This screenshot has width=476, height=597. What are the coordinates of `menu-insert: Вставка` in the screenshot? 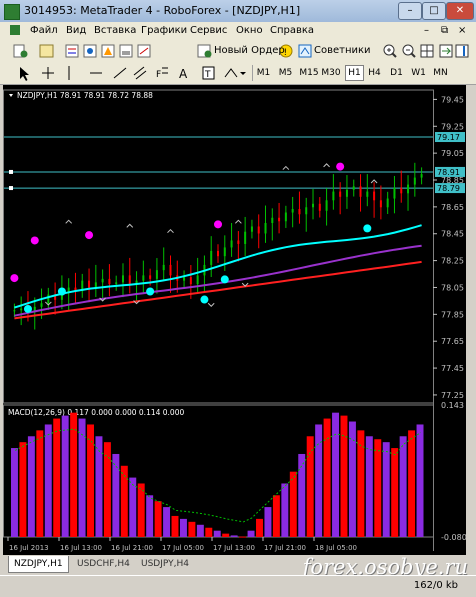 It's located at (115, 30).